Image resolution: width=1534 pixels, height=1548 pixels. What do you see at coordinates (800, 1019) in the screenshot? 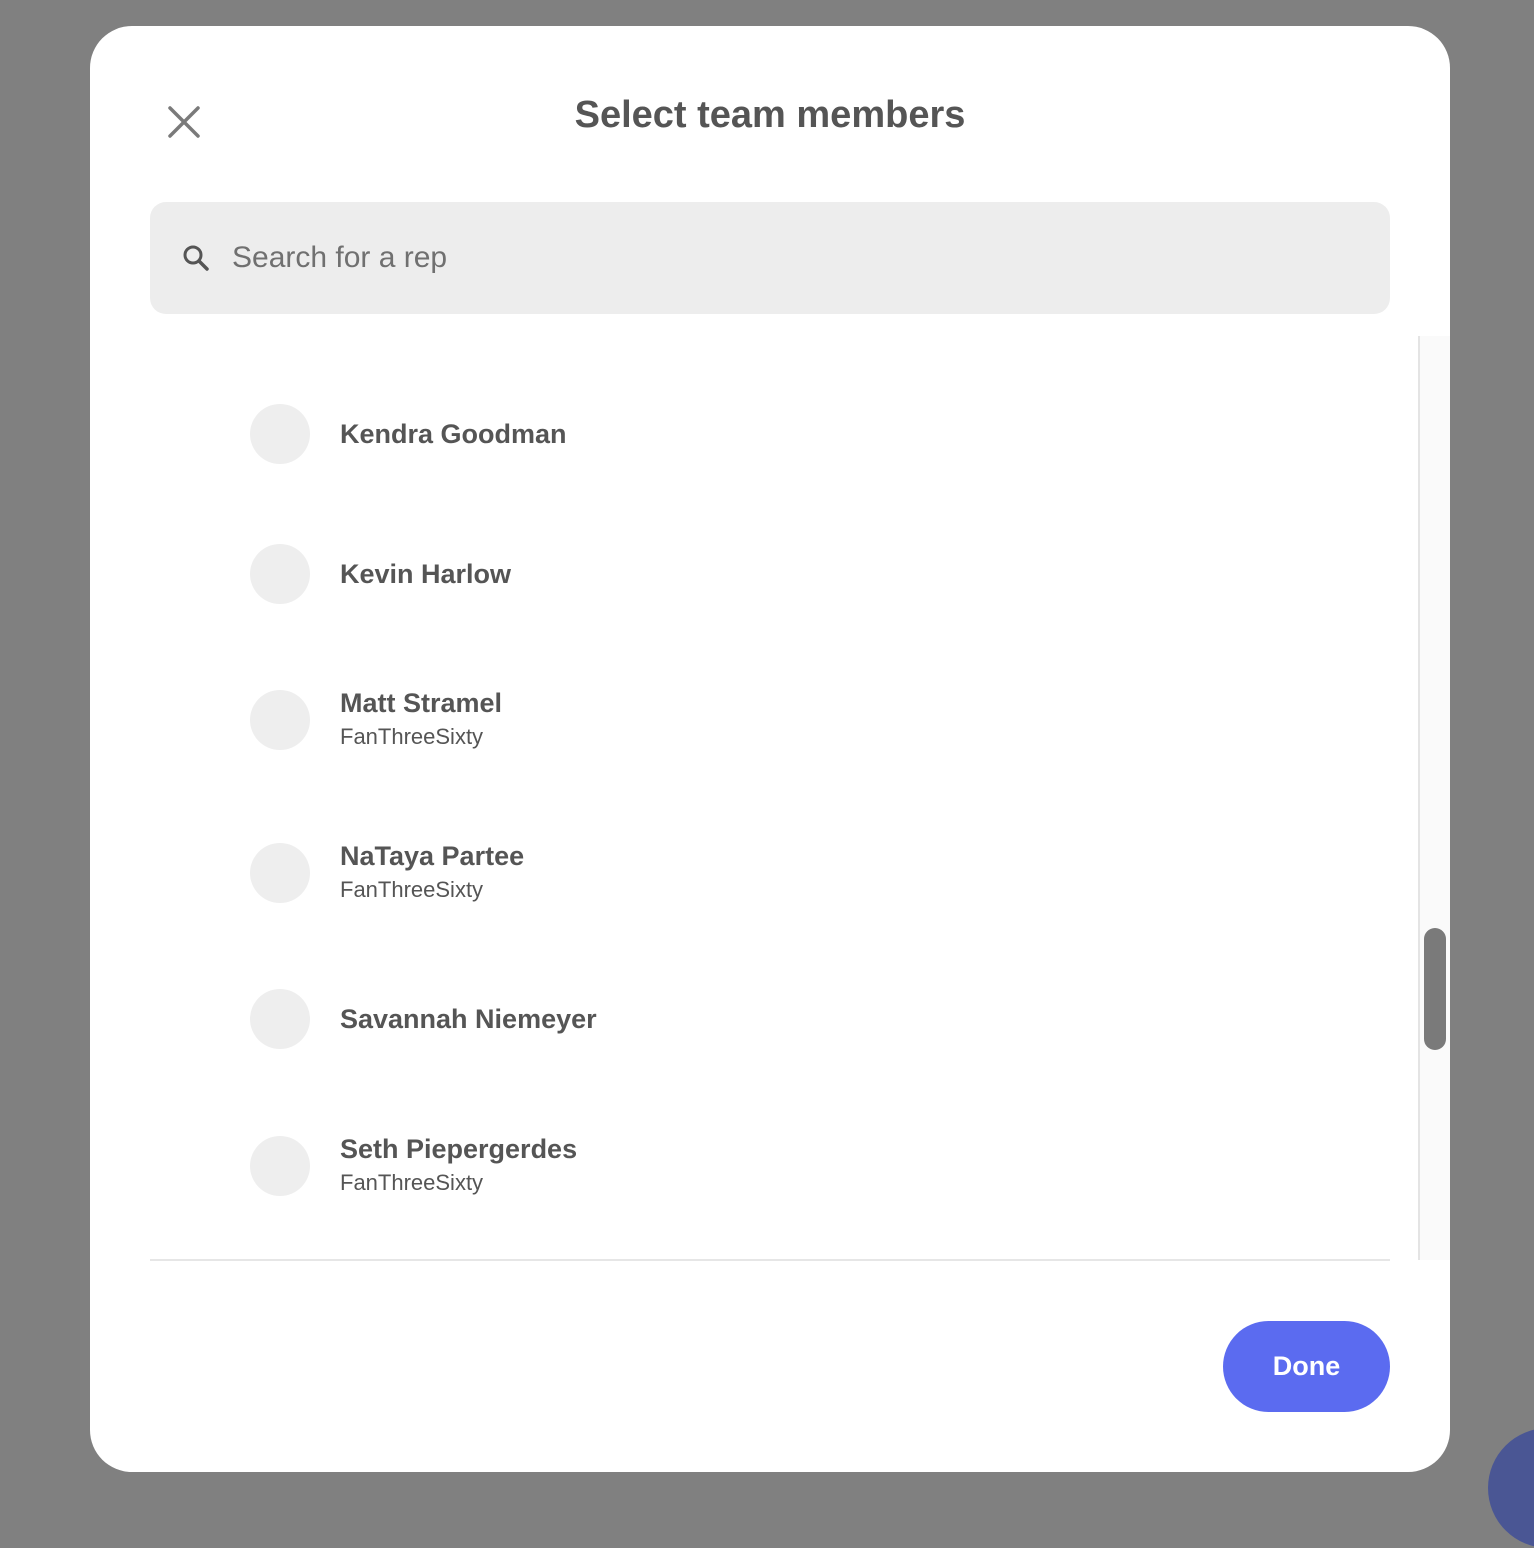
I see `list-item: Savannah Niemeyer` at bounding box center [800, 1019].